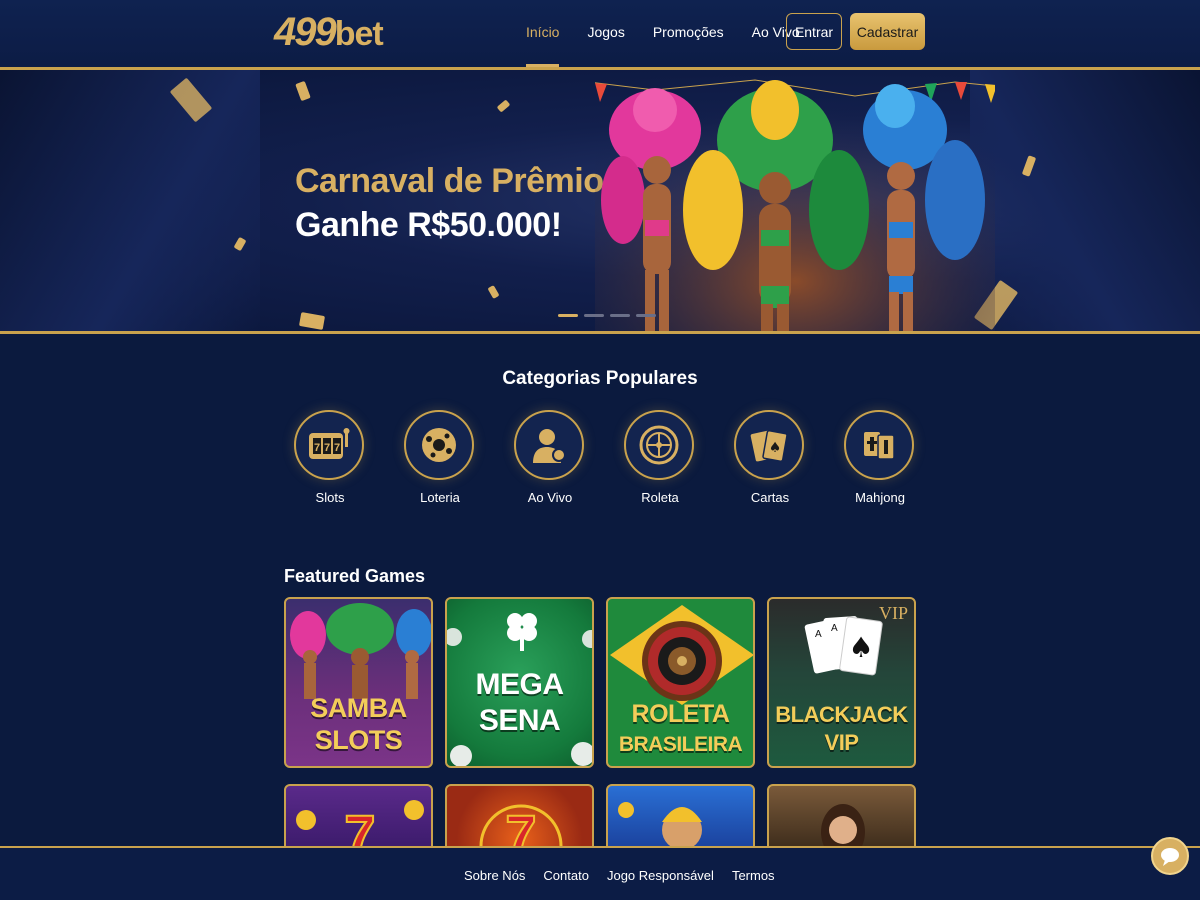  What do you see at coordinates (130, 200) in the screenshot?
I see `hero-left-panel` at bounding box center [130, 200].